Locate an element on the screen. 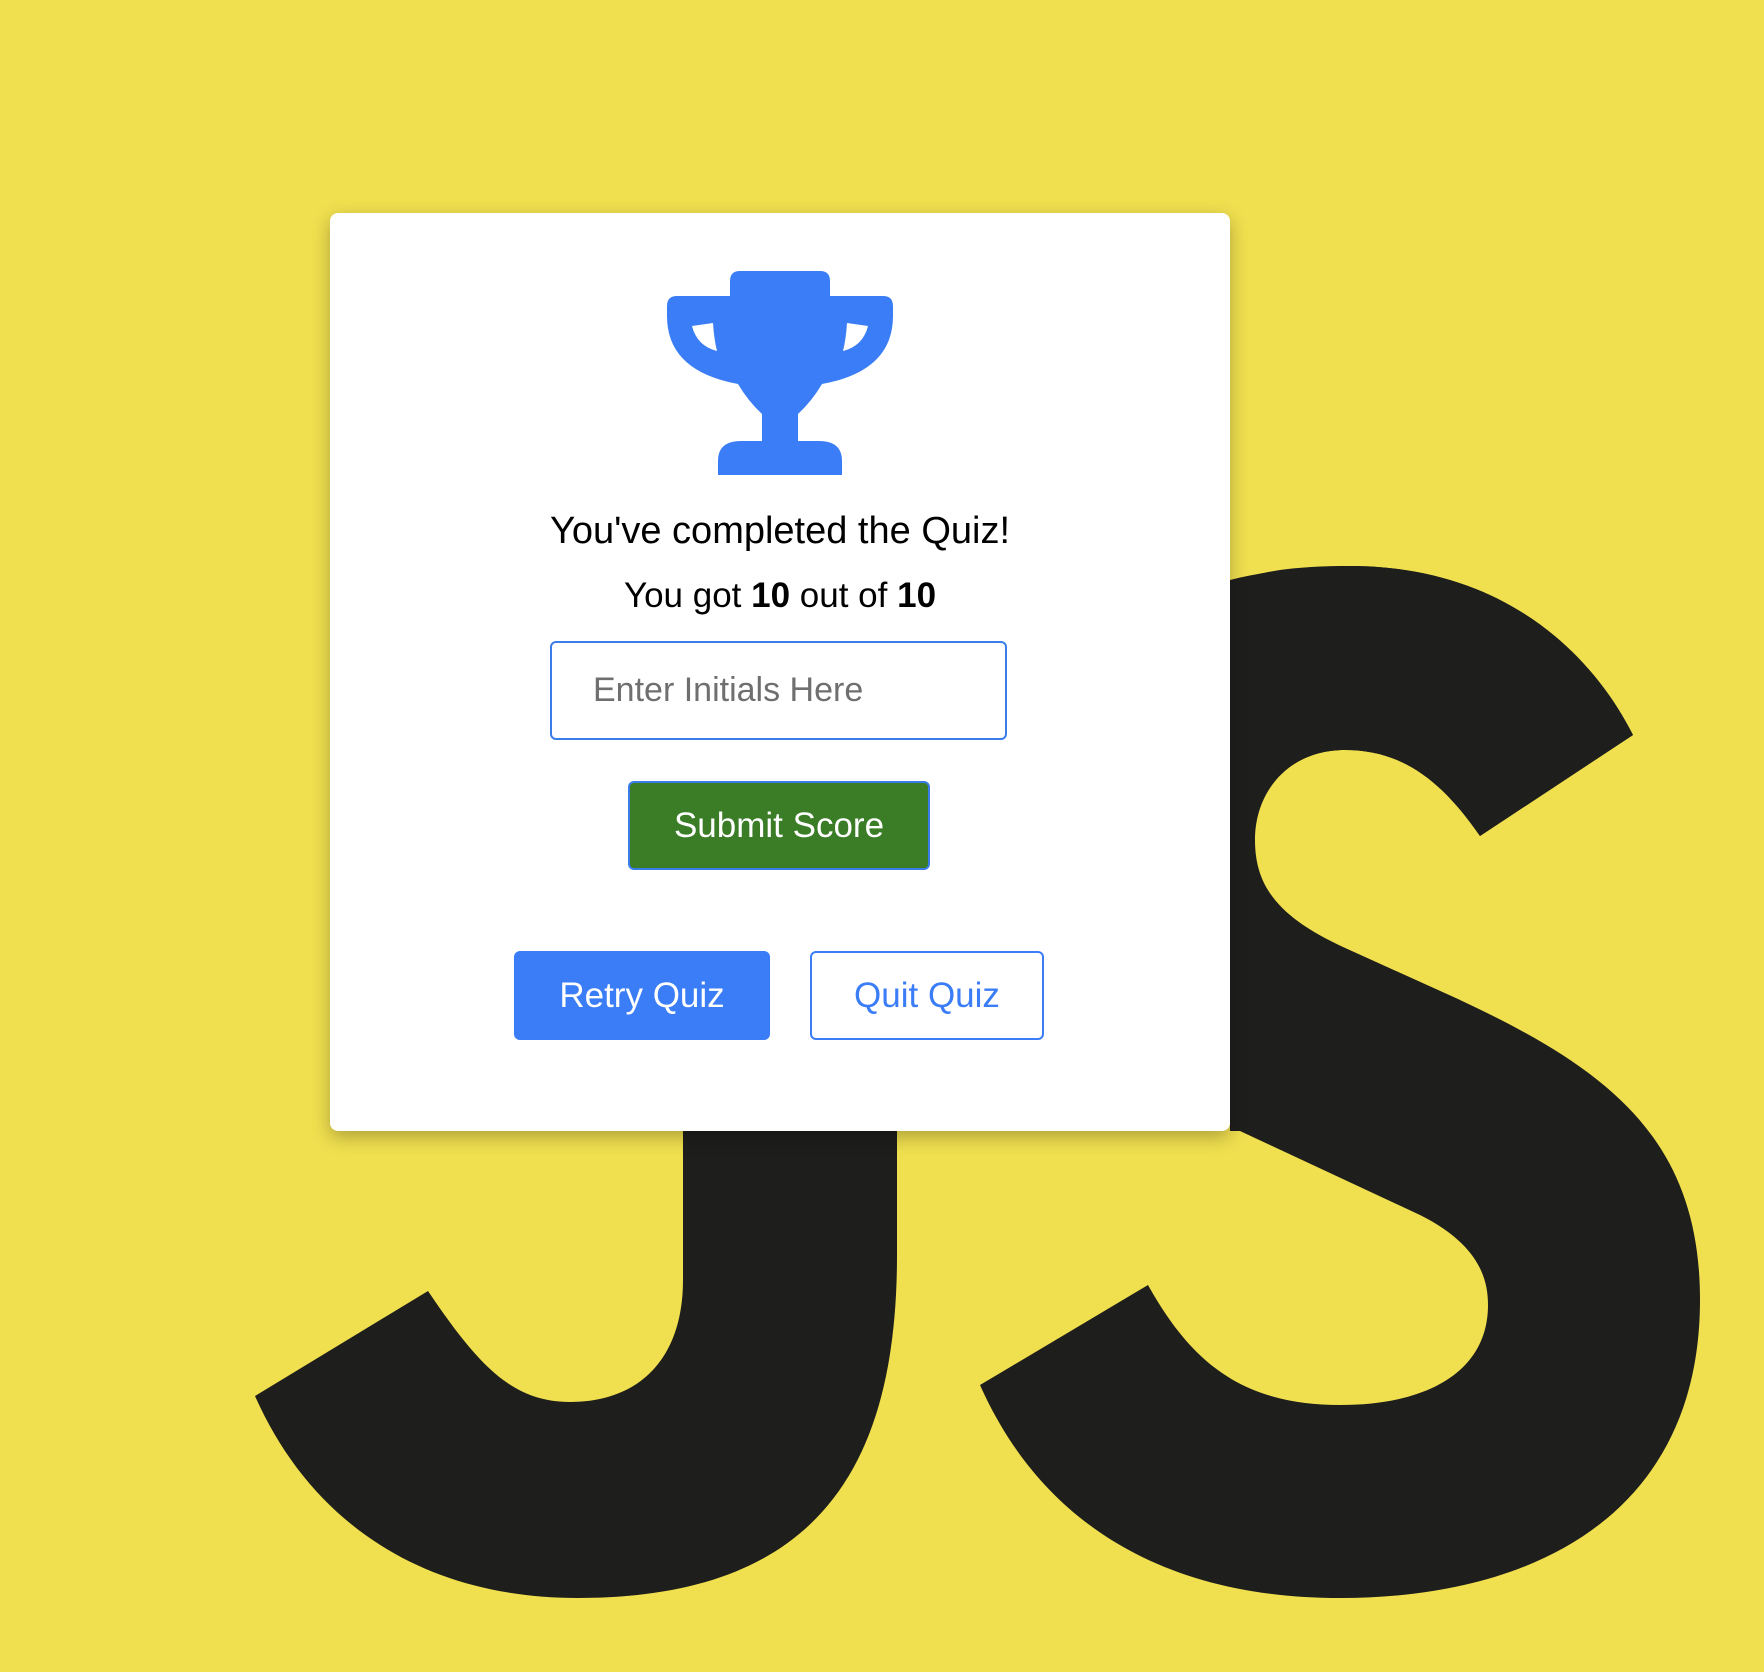  js-logo-s-top is located at coordinates (1431, 783).